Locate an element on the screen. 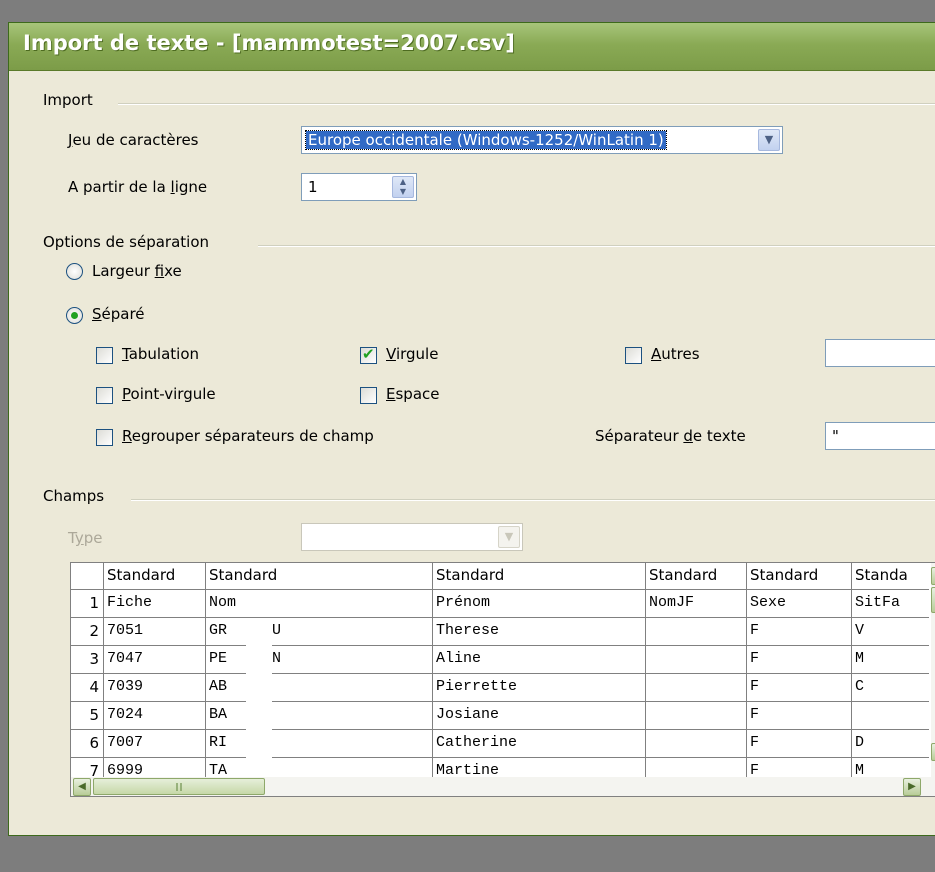 The image size is (935, 872). merge-delimiters-checkbox is located at coordinates (104, 437).